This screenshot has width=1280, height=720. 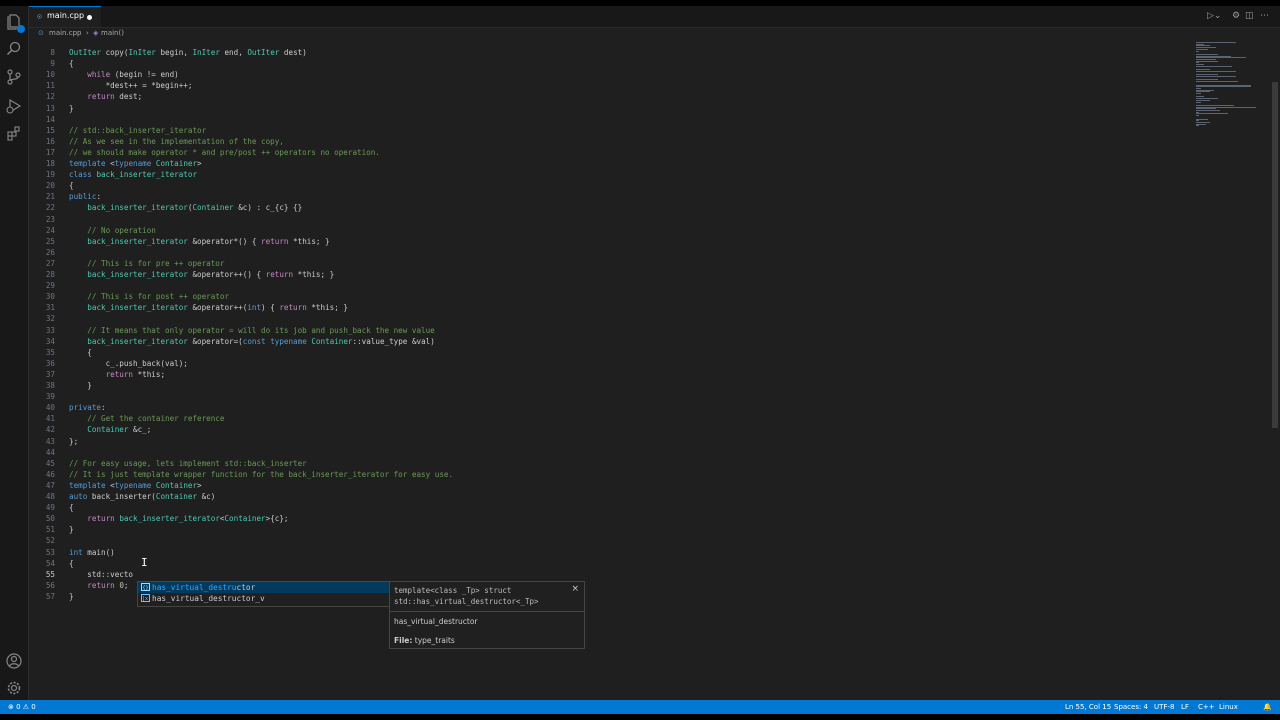 What do you see at coordinates (50, 130) in the screenshot?
I see `line-number: 15` at bounding box center [50, 130].